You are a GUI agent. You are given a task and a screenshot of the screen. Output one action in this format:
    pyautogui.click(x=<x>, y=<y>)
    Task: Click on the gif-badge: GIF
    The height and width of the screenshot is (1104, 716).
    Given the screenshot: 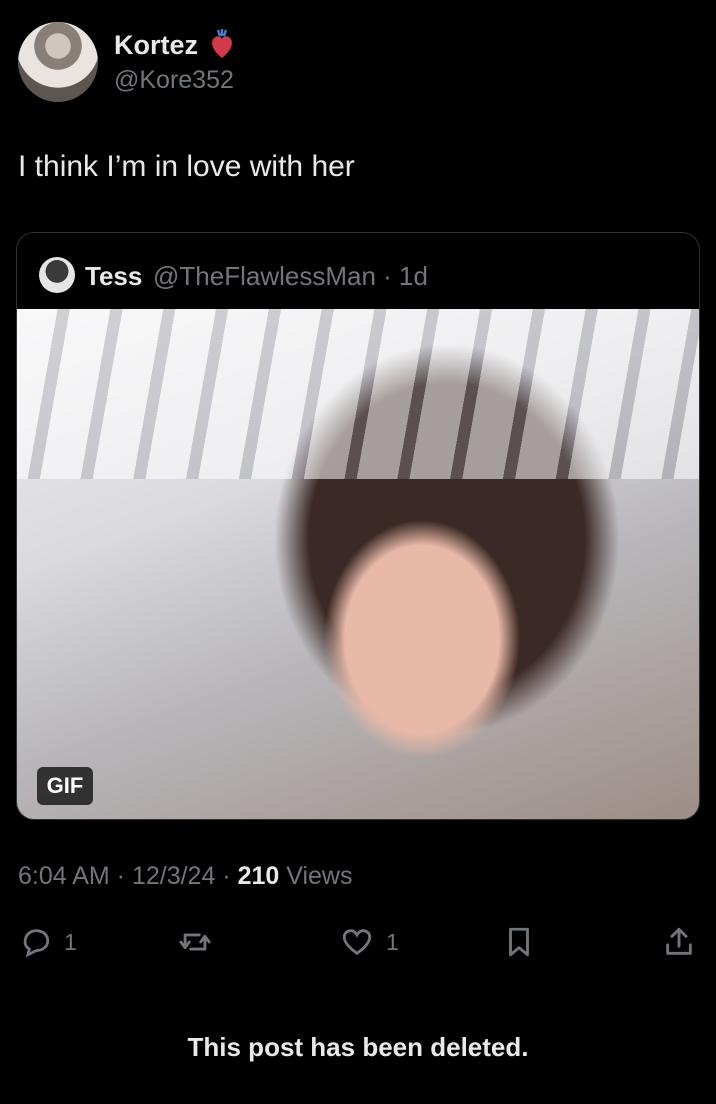 What is the action you would take?
    pyautogui.click(x=65, y=786)
    